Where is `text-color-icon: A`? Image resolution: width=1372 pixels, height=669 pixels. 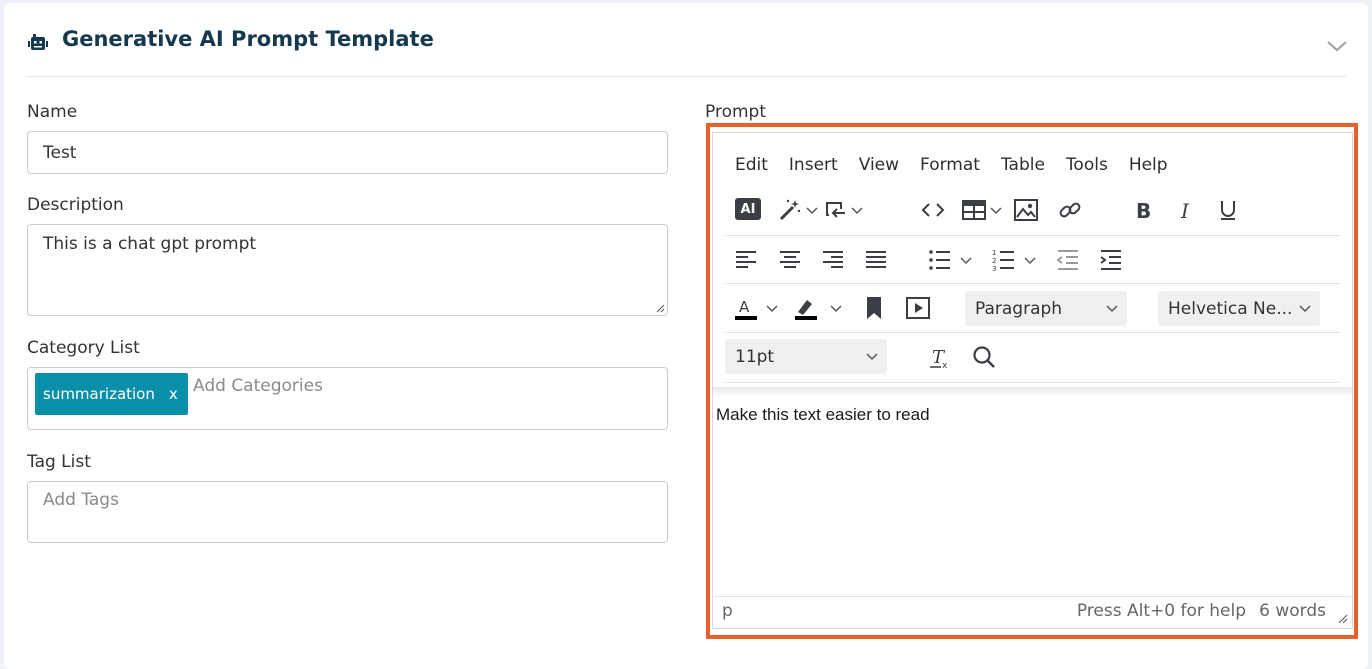 text-color-icon: A is located at coordinates (746, 308).